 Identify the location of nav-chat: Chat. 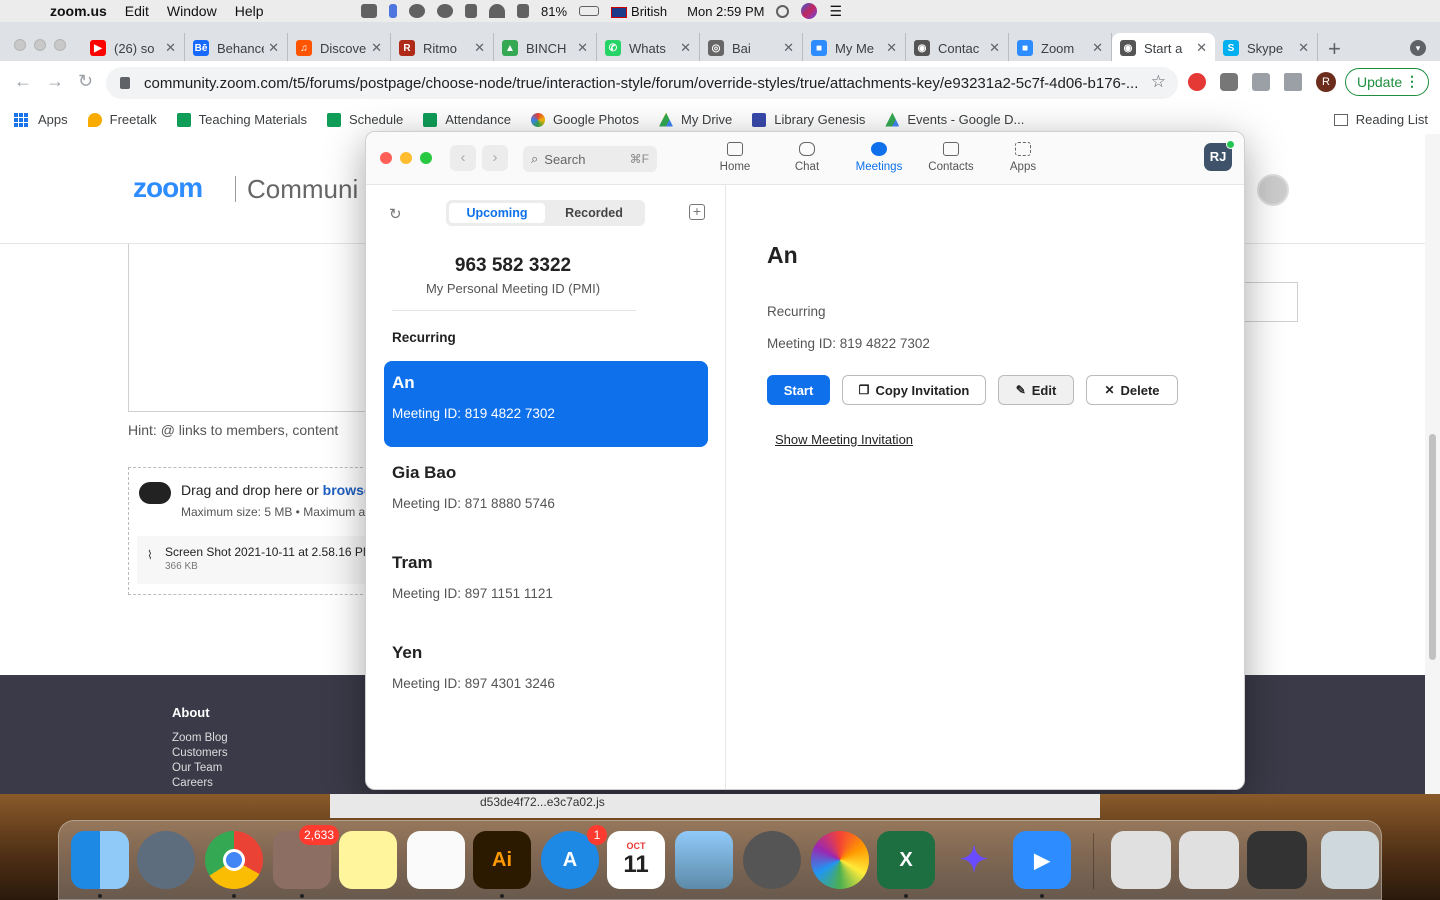
(807, 157).